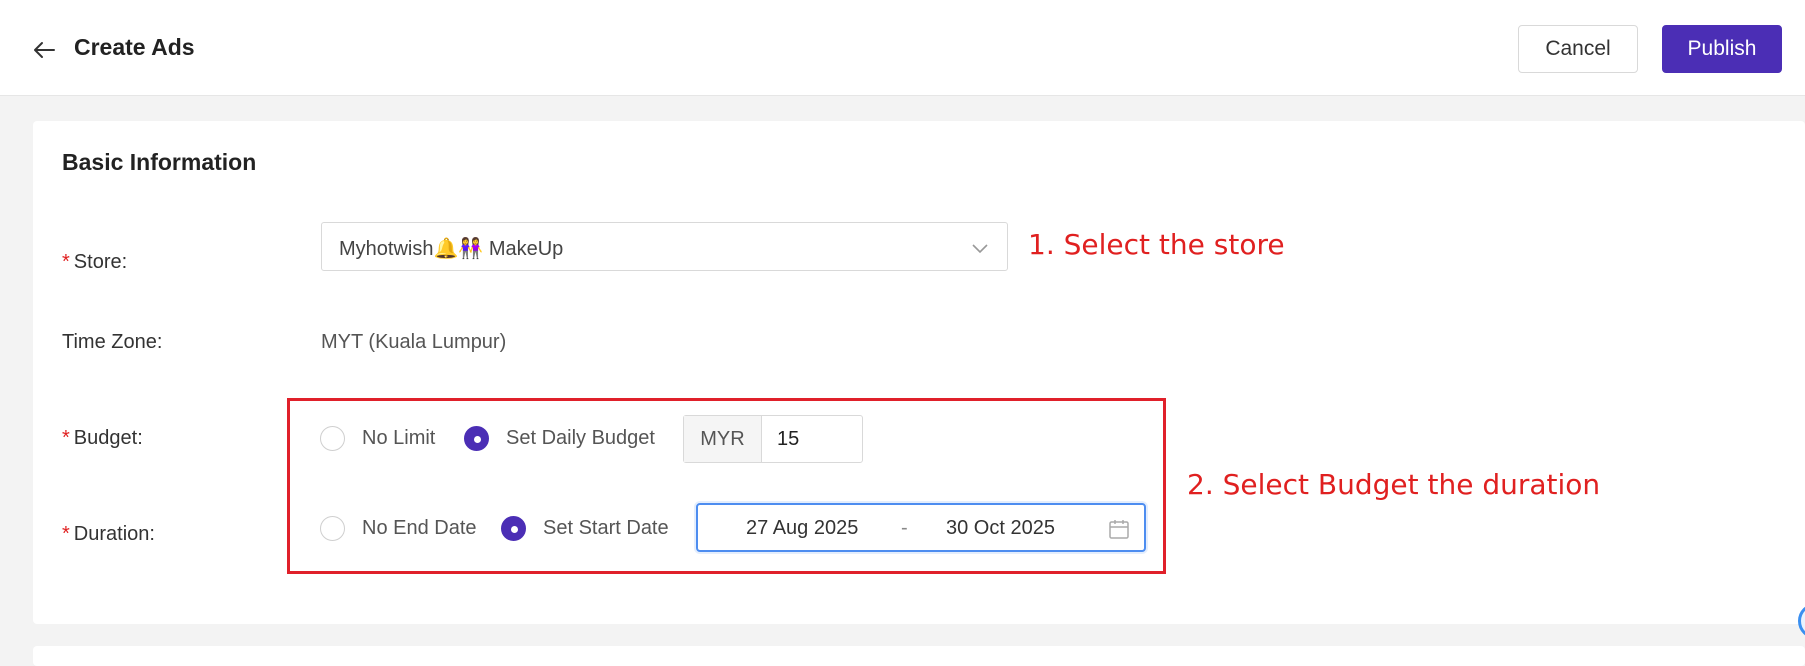  I want to click on cancel-button: Cancel, so click(1578, 49).